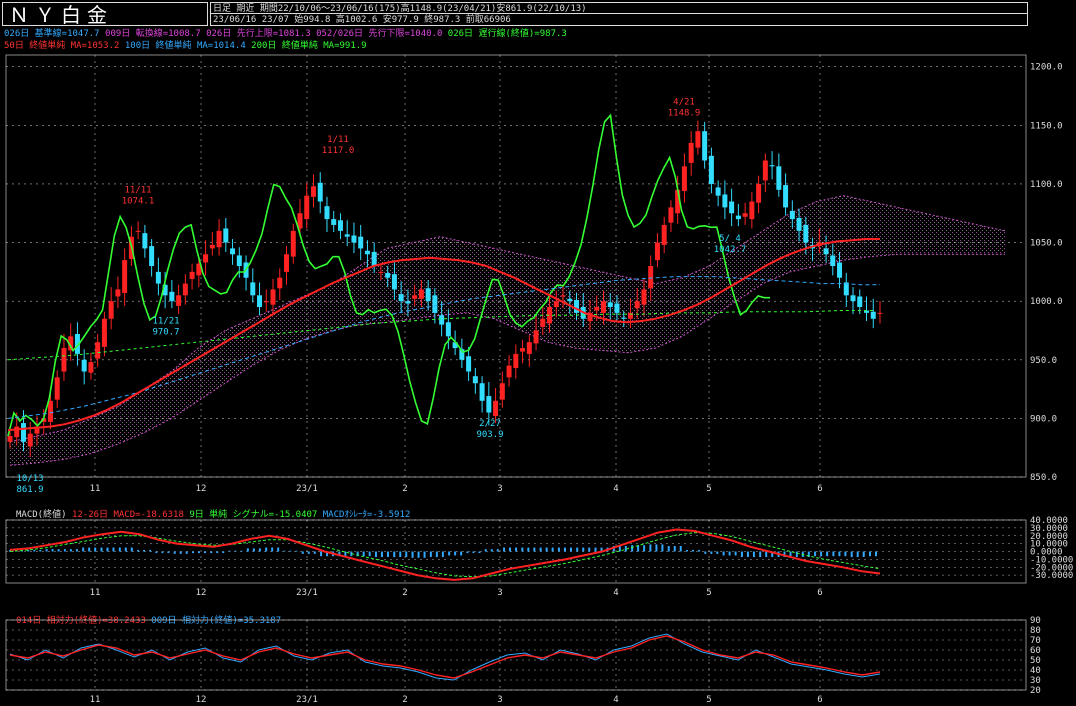 Image resolution: width=1076 pixels, height=706 pixels. I want to click on price-panel-ytick-label: 900.0, so click(1043, 419).